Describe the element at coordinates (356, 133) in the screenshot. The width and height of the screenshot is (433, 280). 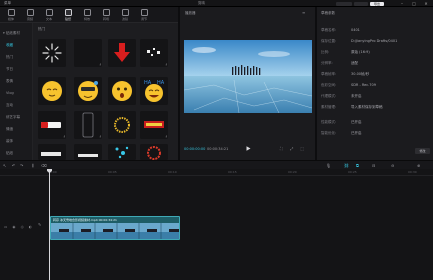
I see `detail-value: 已开启` at that location.